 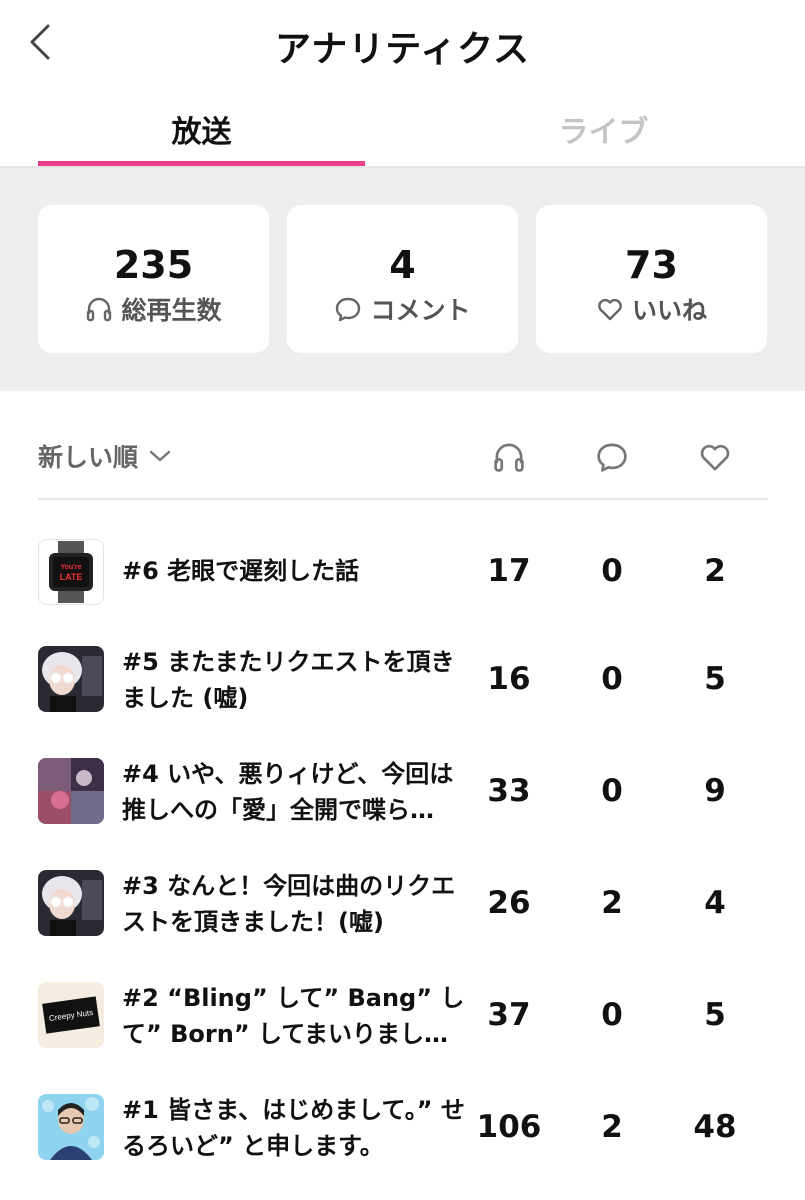 What do you see at coordinates (402, 49) in the screenshot?
I see `page-title: アナリティクス` at bounding box center [402, 49].